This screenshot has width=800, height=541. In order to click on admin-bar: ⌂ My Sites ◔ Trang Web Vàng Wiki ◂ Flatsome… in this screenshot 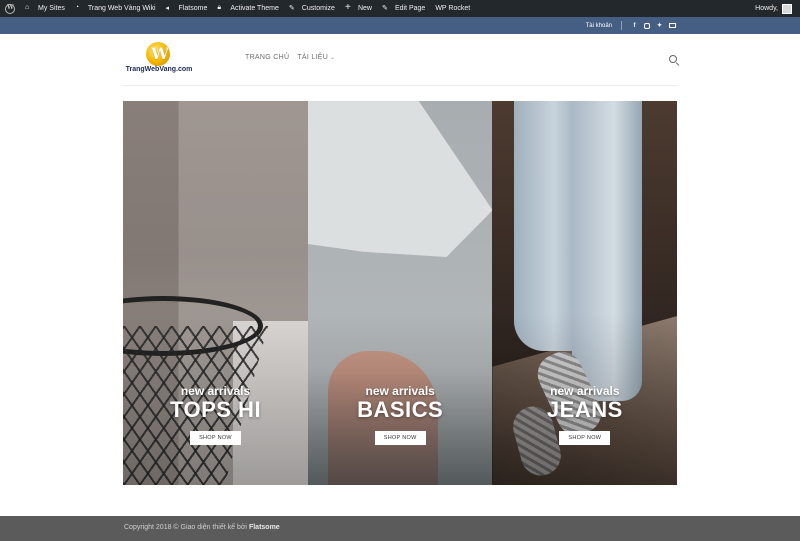, I will do `click(400, 8)`.